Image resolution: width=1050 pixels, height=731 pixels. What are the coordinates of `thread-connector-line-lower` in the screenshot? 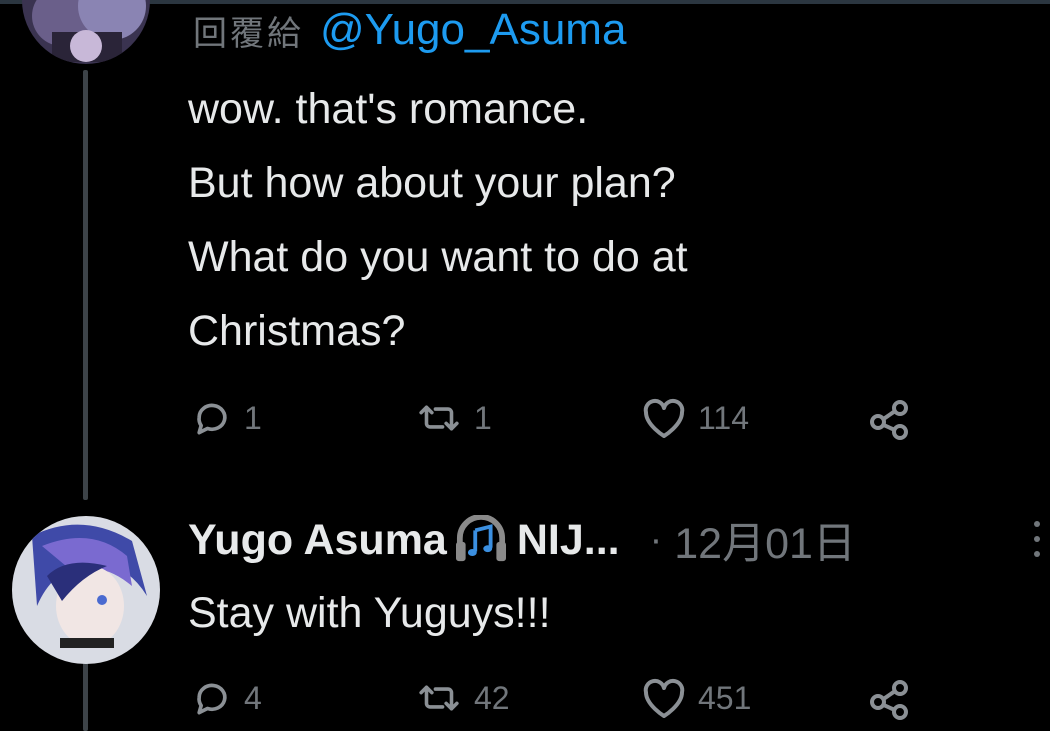 It's located at (85, 696).